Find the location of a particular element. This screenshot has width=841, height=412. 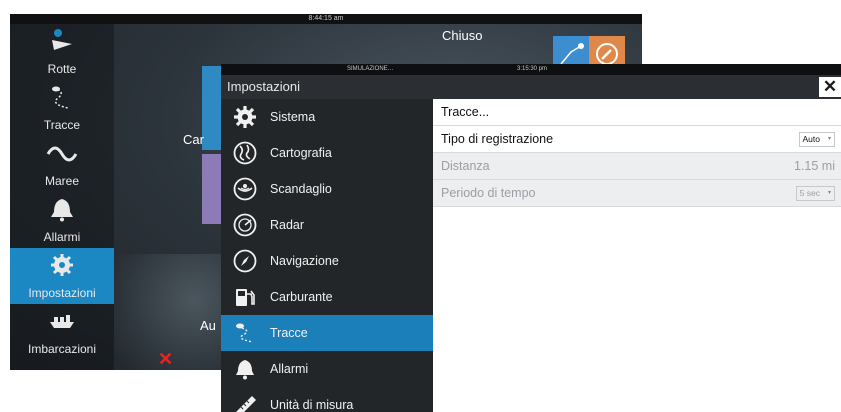

routes-icon is located at coordinates (62, 39).